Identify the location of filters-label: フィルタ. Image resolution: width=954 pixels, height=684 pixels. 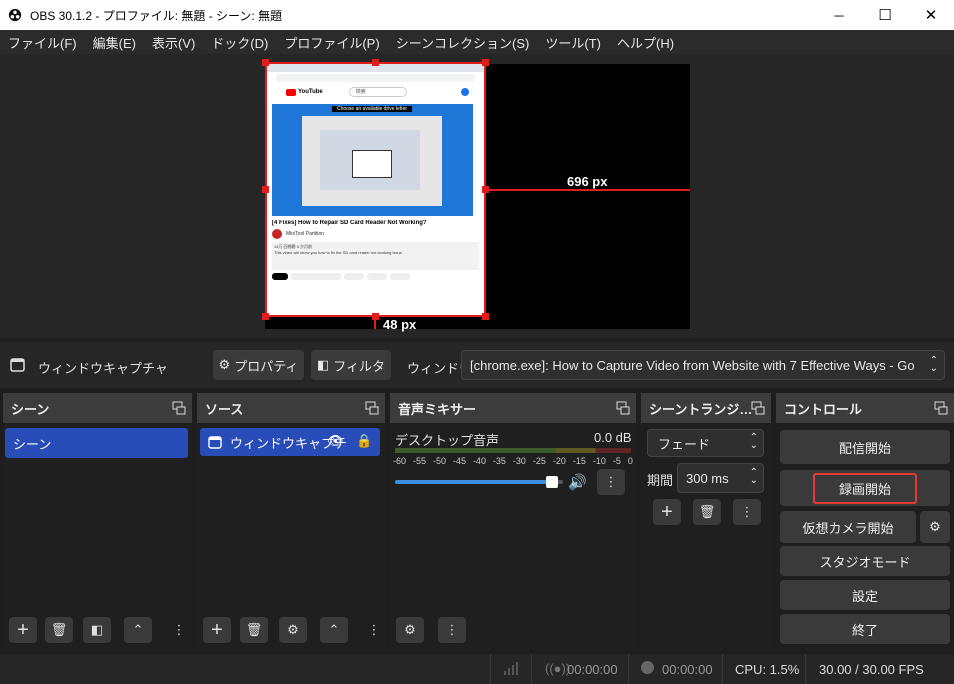
(359, 366).